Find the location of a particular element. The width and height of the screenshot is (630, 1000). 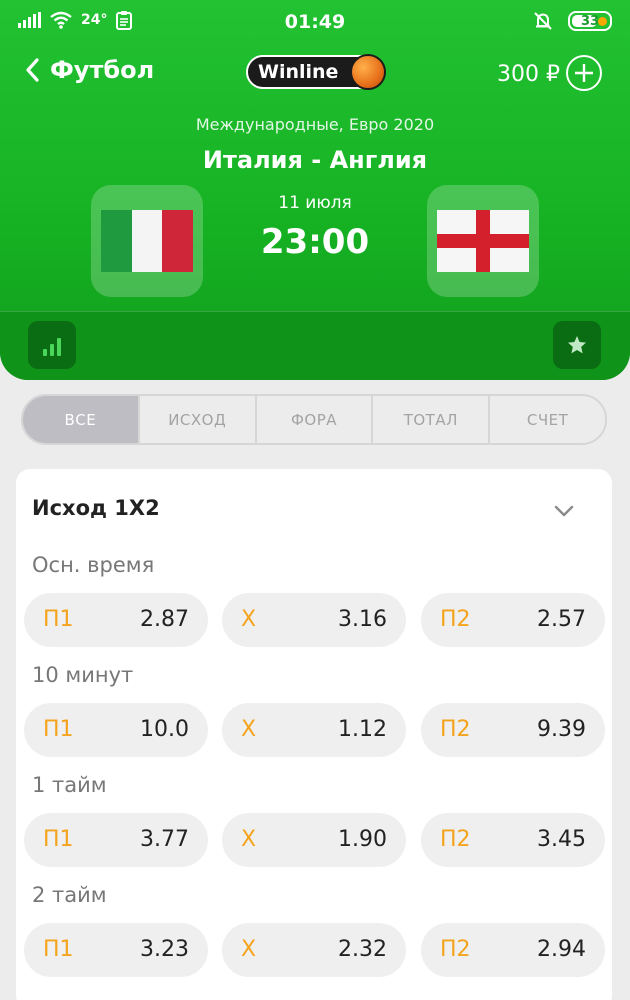

market-title: Исход 1X2 is located at coordinates (96, 508).